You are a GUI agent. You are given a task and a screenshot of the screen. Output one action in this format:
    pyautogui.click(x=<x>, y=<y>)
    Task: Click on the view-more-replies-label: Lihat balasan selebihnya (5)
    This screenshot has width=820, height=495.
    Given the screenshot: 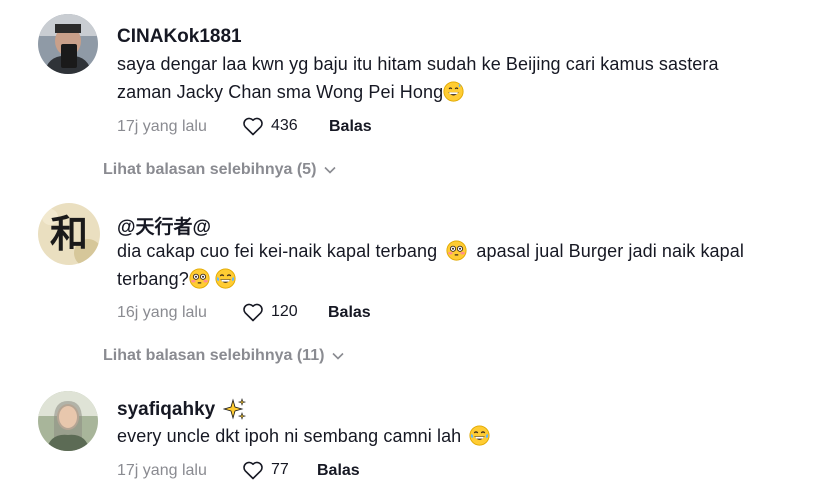 What is the action you would take?
    pyautogui.click(x=210, y=169)
    